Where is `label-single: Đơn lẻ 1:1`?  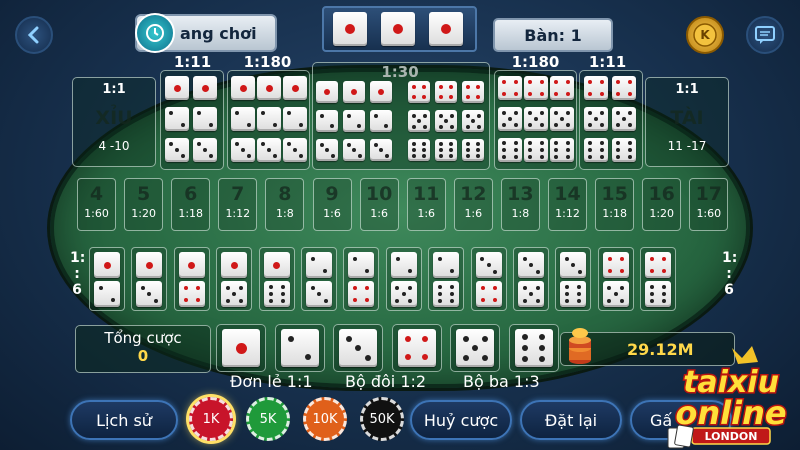 label-single: Đơn lẻ 1:1 is located at coordinates (271, 381).